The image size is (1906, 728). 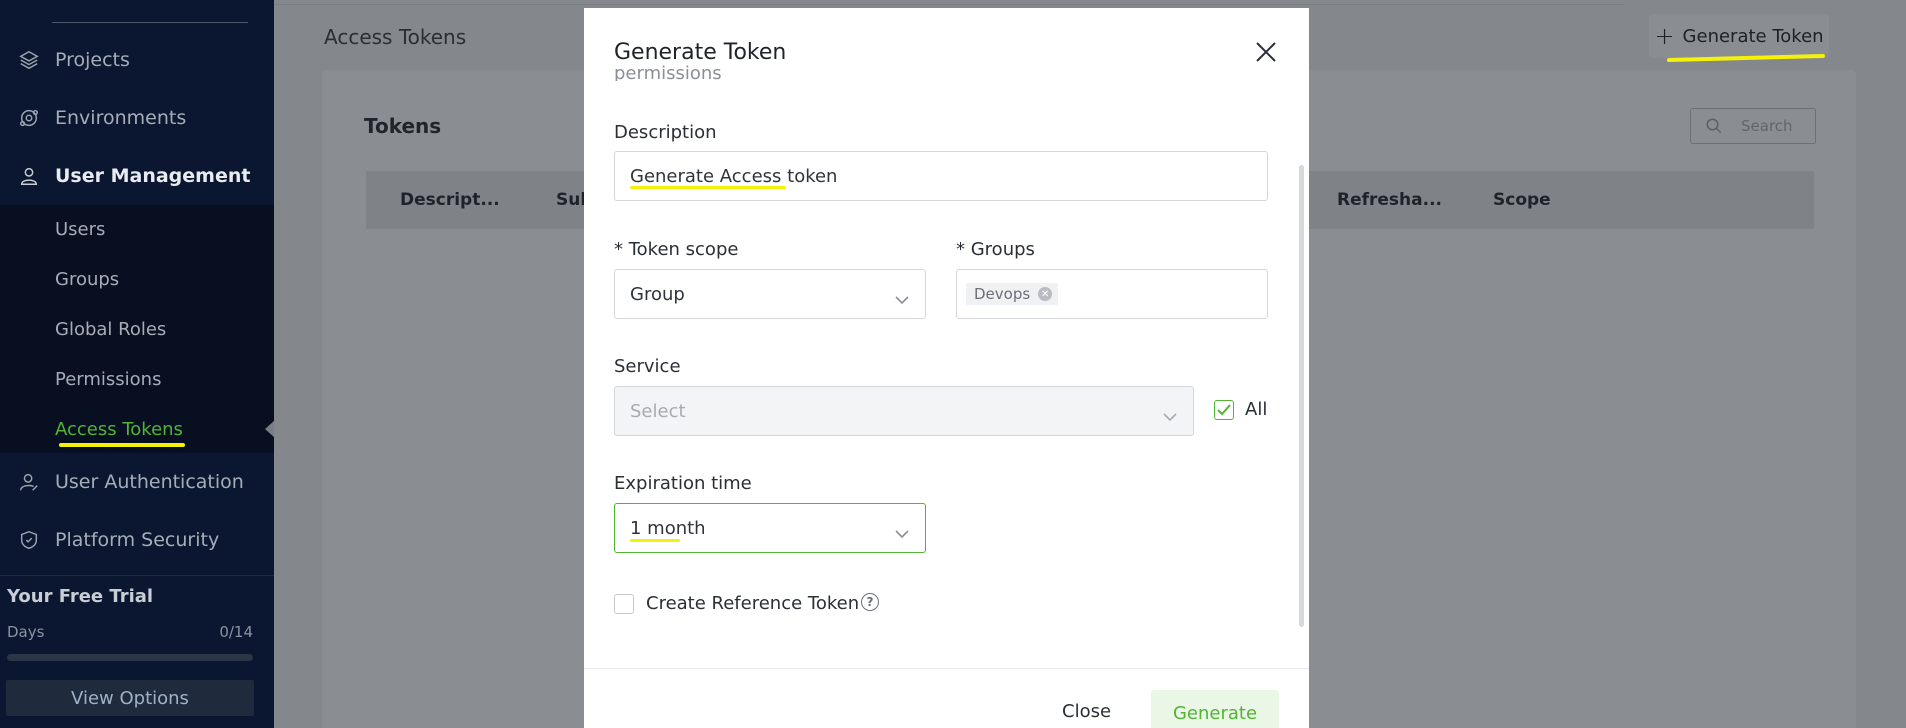 I want to click on header-divider, so click(x=949, y=4).